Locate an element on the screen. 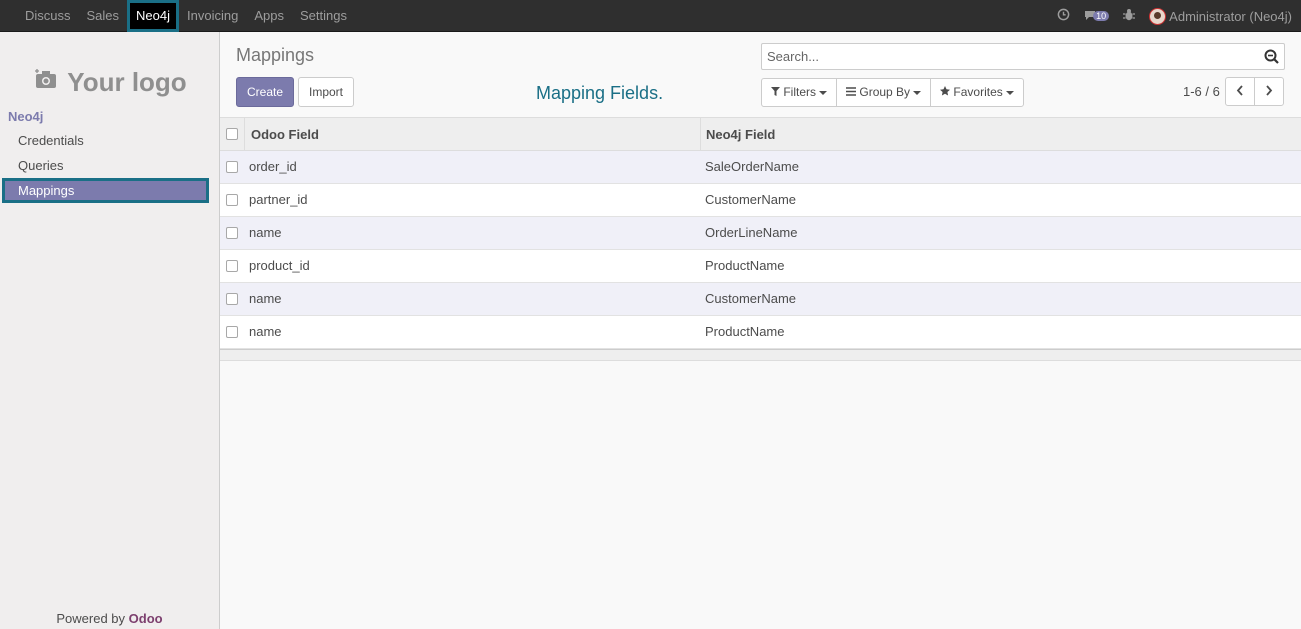 Image resolution: width=1301 pixels, height=629 pixels. chevron-left-icon is located at coordinates (1240, 91).